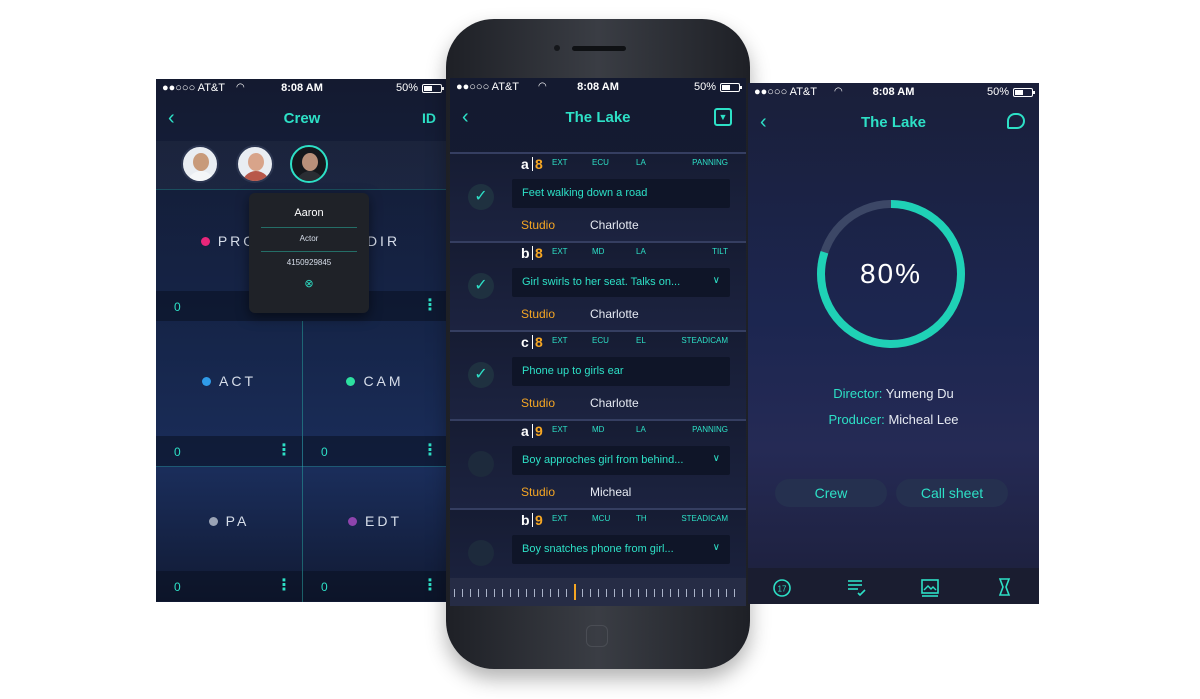 This screenshot has width=1200, height=699. I want to click on crew-navbar: ‹ Crew ID, so click(302, 119).